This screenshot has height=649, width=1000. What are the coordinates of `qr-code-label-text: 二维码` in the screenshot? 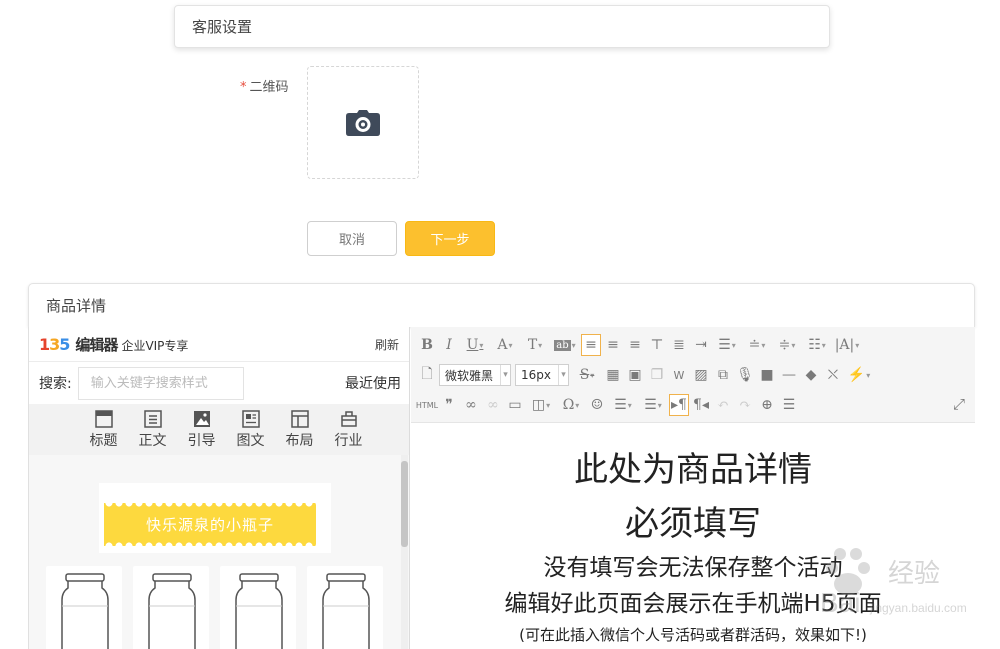 It's located at (269, 87).